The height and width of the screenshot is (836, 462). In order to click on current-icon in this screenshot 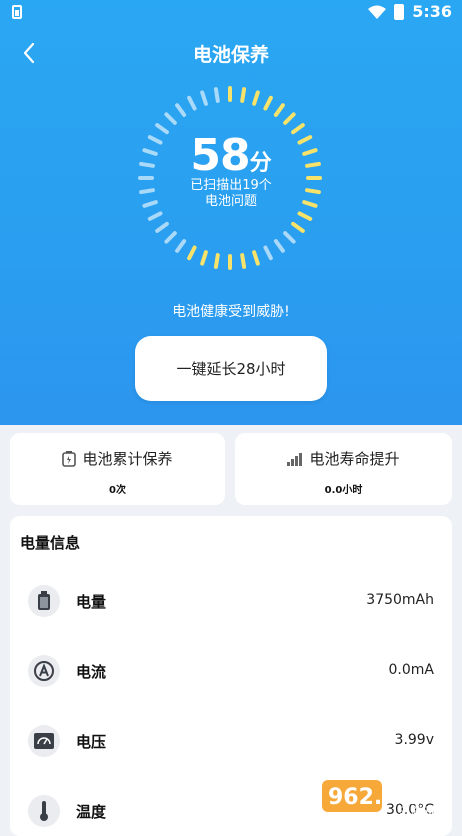, I will do `click(44, 671)`.